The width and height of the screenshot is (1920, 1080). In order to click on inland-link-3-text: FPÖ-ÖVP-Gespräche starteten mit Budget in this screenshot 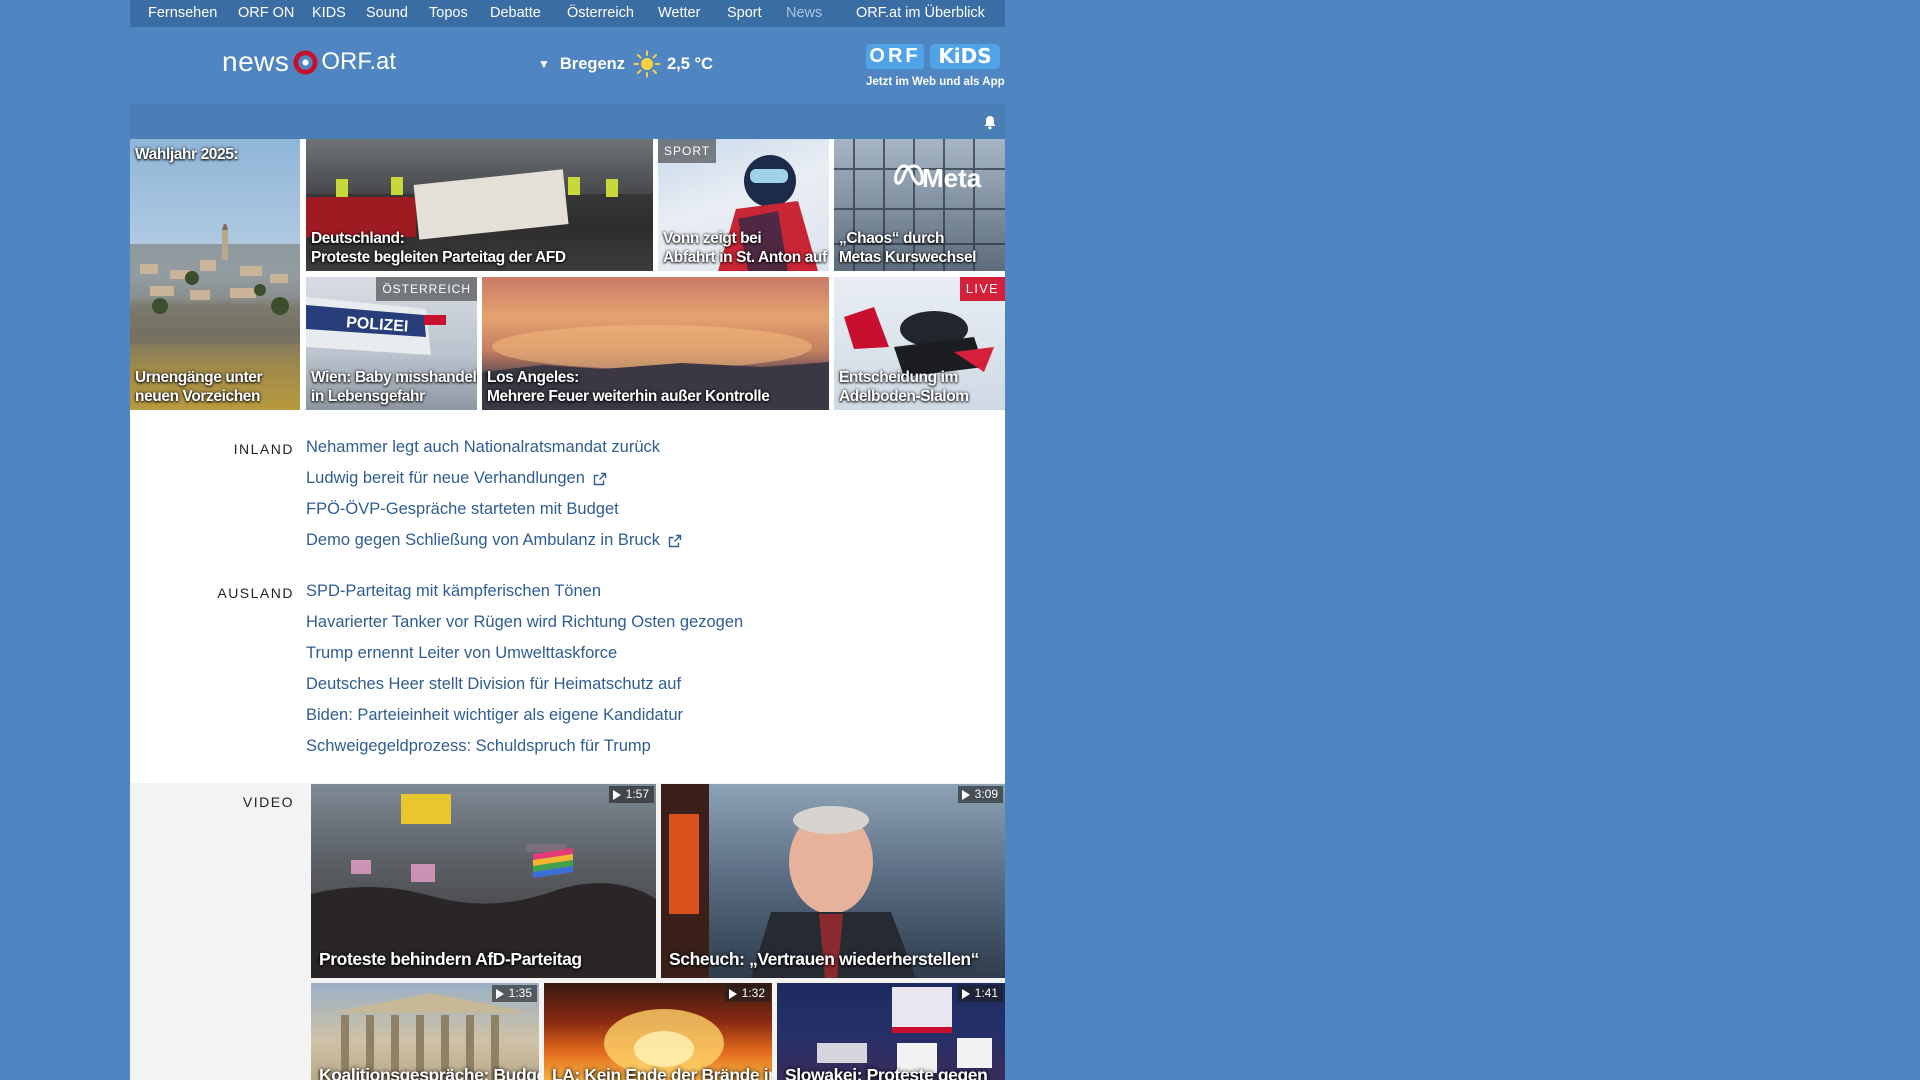, I will do `click(462, 509)`.